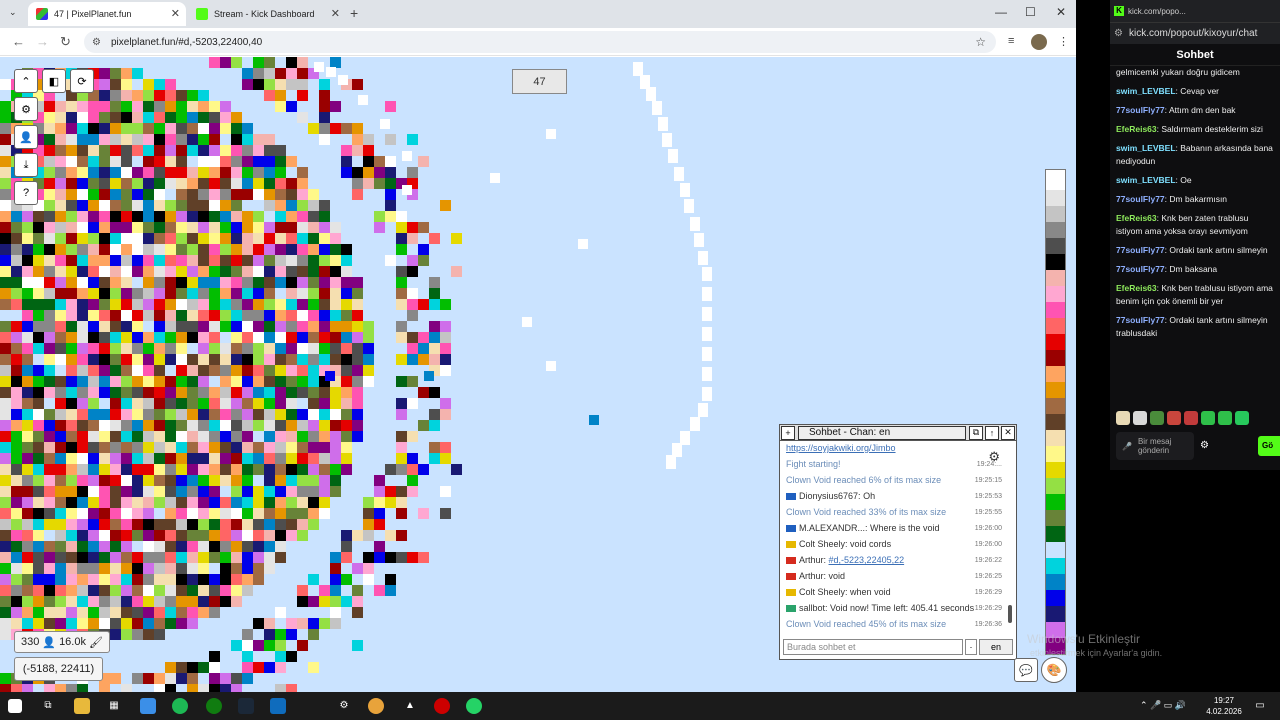  What do you see at coordinates (828, 496) in the screenshot?
I see `chat-username: Dionysius6767` at bounding box center [828, 496].